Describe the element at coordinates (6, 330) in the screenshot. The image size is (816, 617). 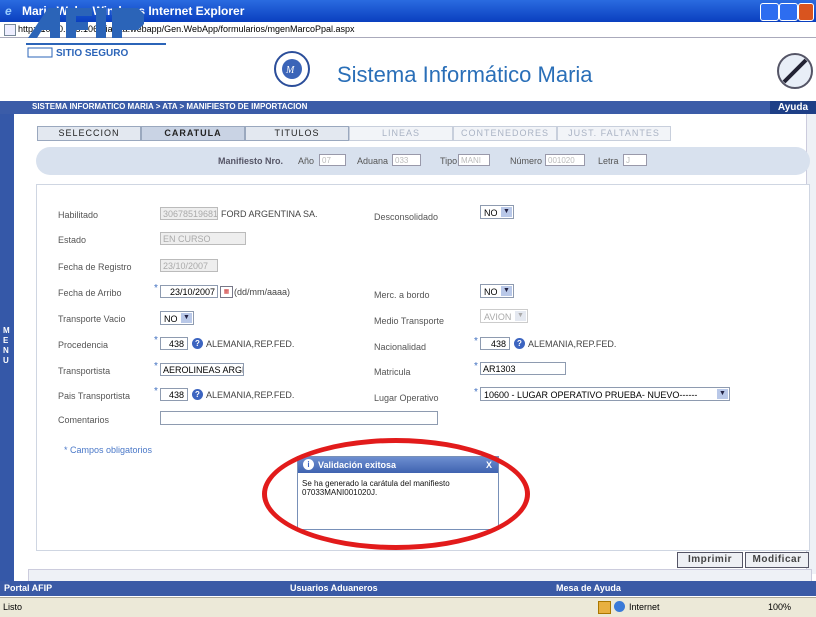
I see `menu-letter: M` at that location.